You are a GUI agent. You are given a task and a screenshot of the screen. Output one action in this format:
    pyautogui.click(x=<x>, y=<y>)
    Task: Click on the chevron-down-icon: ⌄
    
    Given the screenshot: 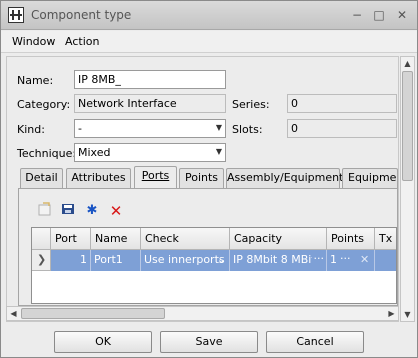 What is the action you would take?
    pyautogui.click(x=221, y=259)
    